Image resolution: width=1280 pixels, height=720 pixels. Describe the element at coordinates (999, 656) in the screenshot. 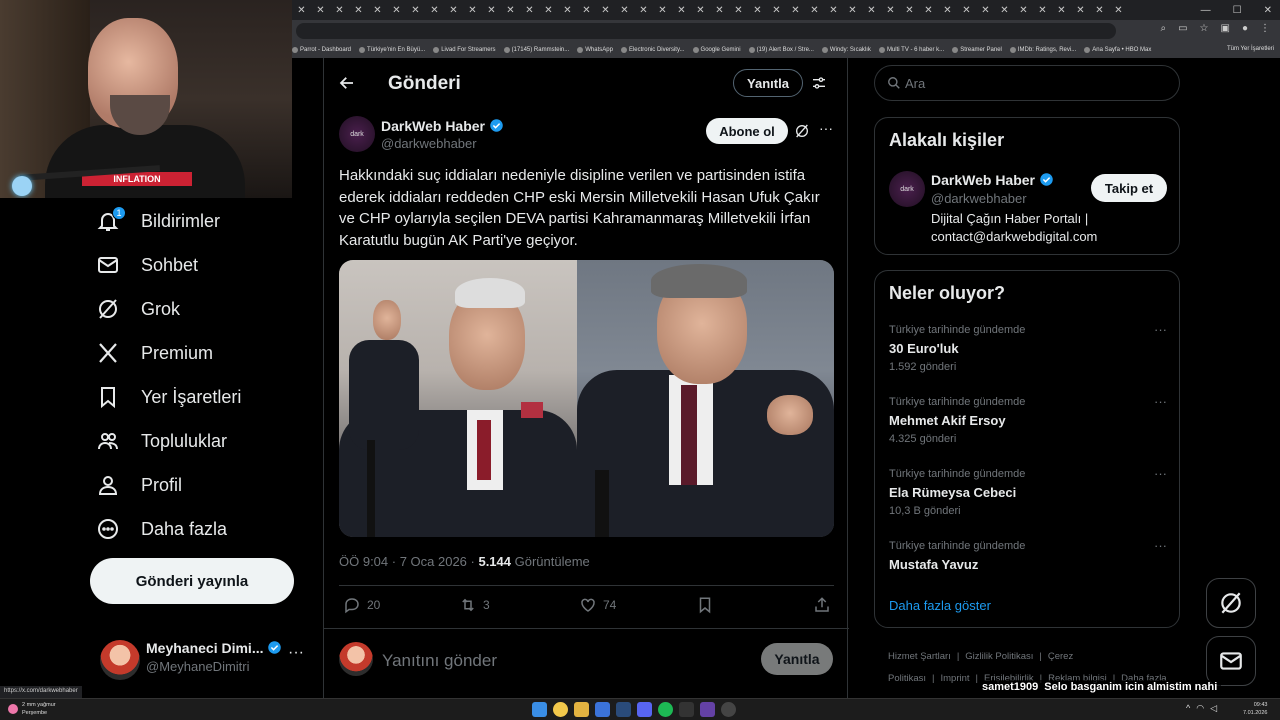

I see `footer-link: Gizlilik Politikası` at that location.